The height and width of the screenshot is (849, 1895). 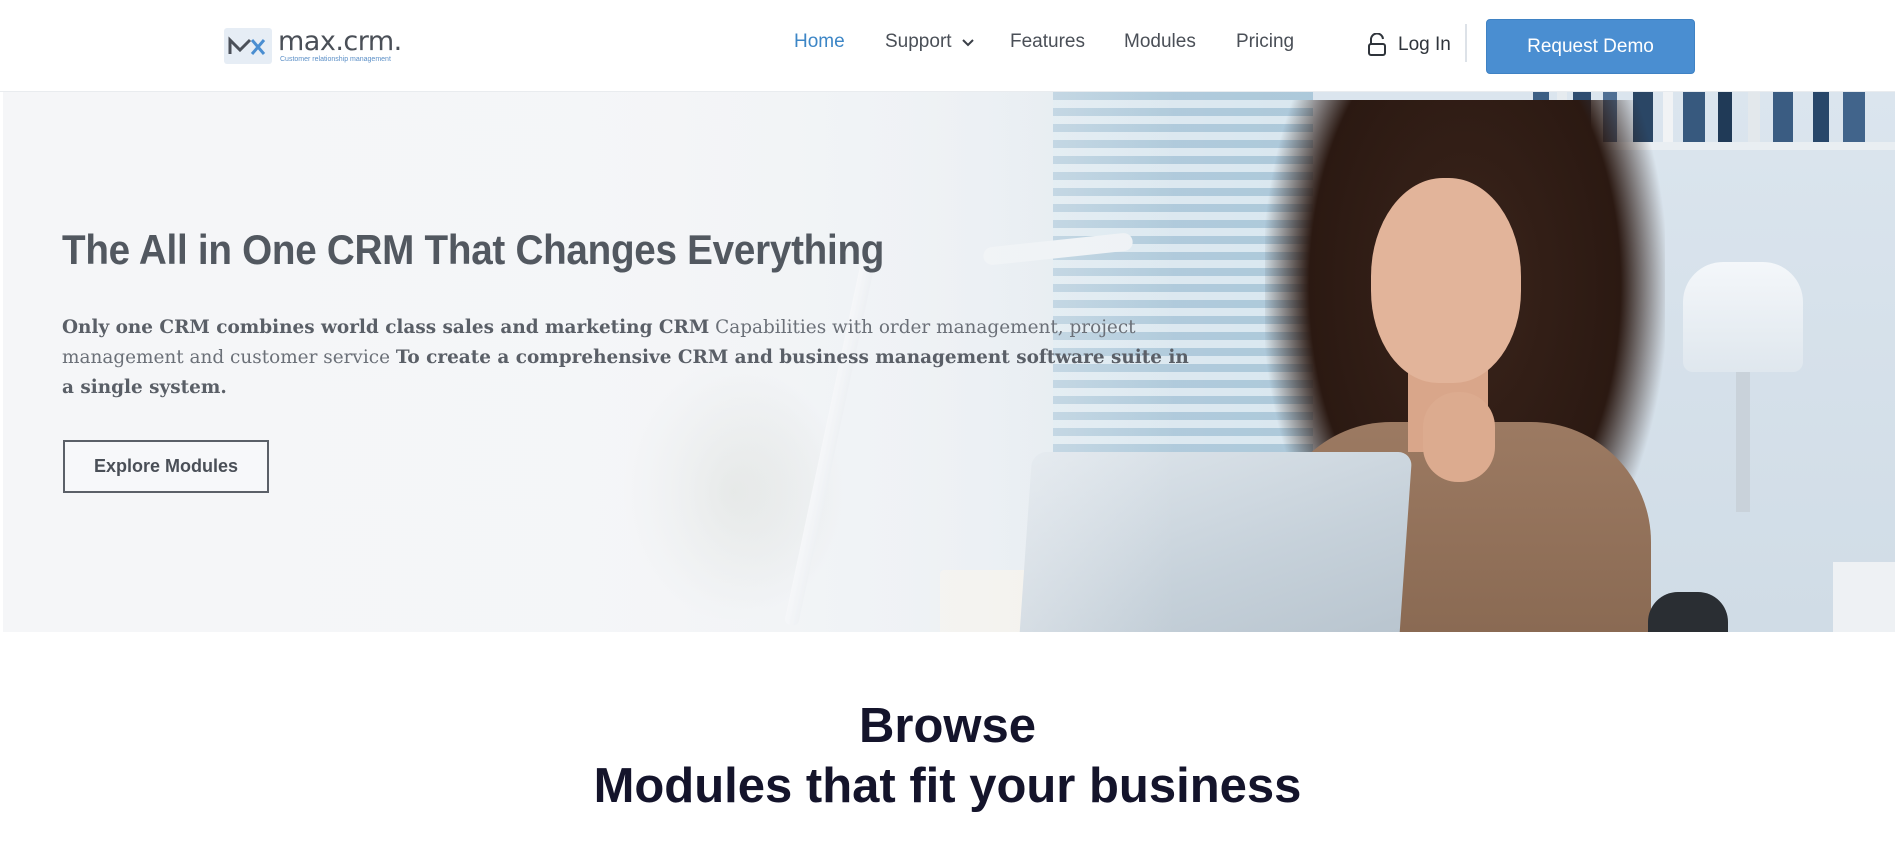 I want to click on header-divider, so click(x=1466, y=43).